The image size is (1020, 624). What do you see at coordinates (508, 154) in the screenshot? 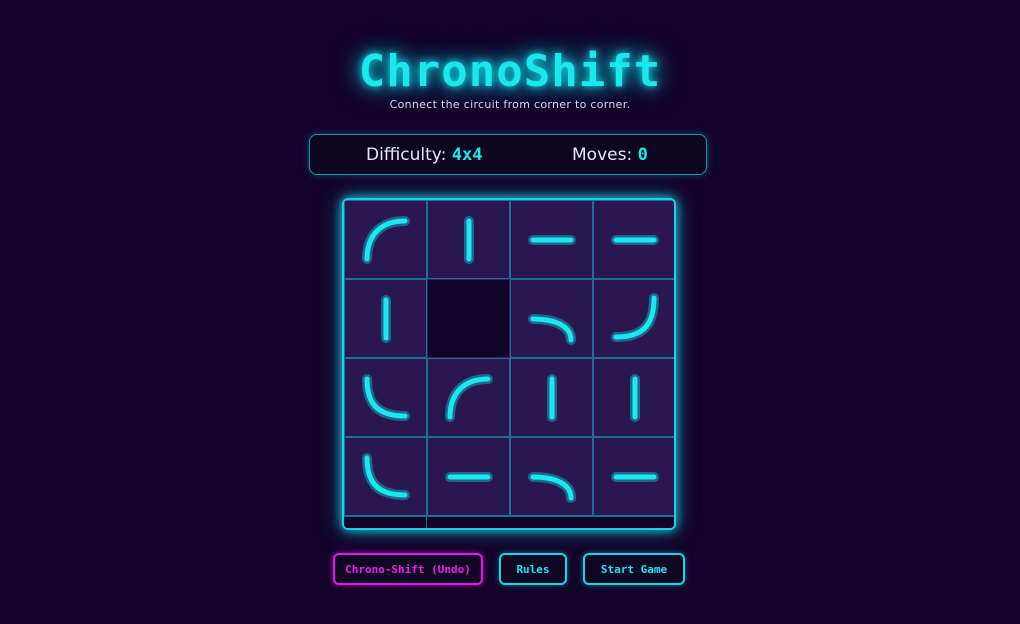
I see `status-panel: Difficulty: 4x4 Moves: 0` at bounding box center [508, 154].